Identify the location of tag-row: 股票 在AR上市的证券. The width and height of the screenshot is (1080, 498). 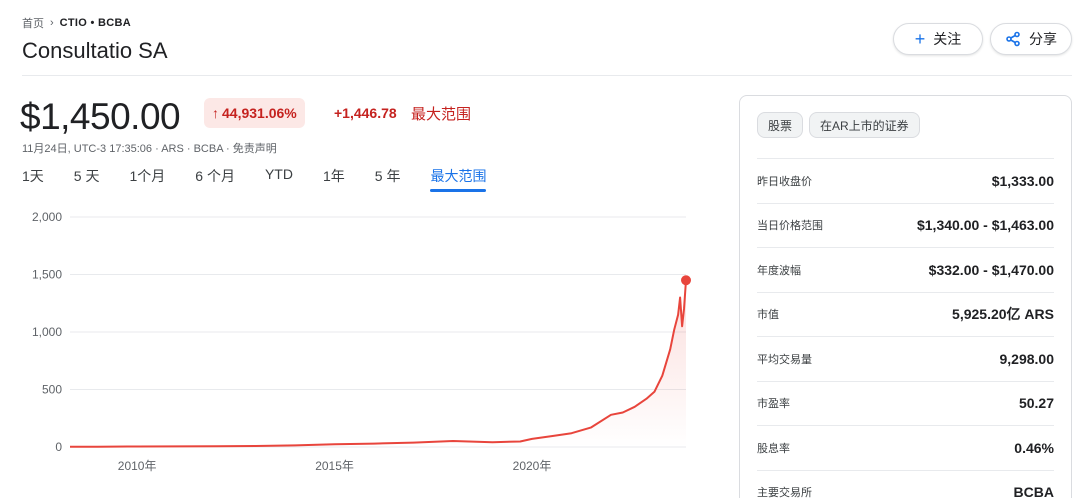
(838, 125).